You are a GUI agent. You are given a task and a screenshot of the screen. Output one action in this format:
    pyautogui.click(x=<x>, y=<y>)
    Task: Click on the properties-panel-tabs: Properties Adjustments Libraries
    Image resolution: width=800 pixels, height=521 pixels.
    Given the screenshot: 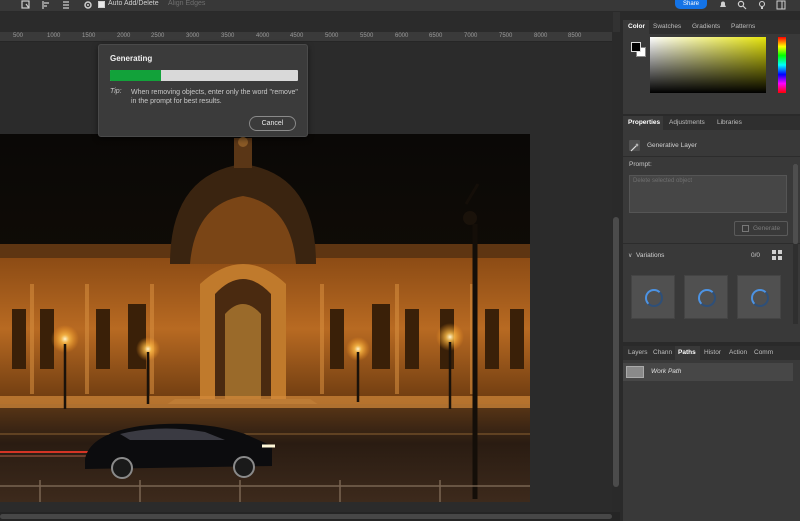 What is the action you would take?
    pyautogui.click(x=711, y=123)
    